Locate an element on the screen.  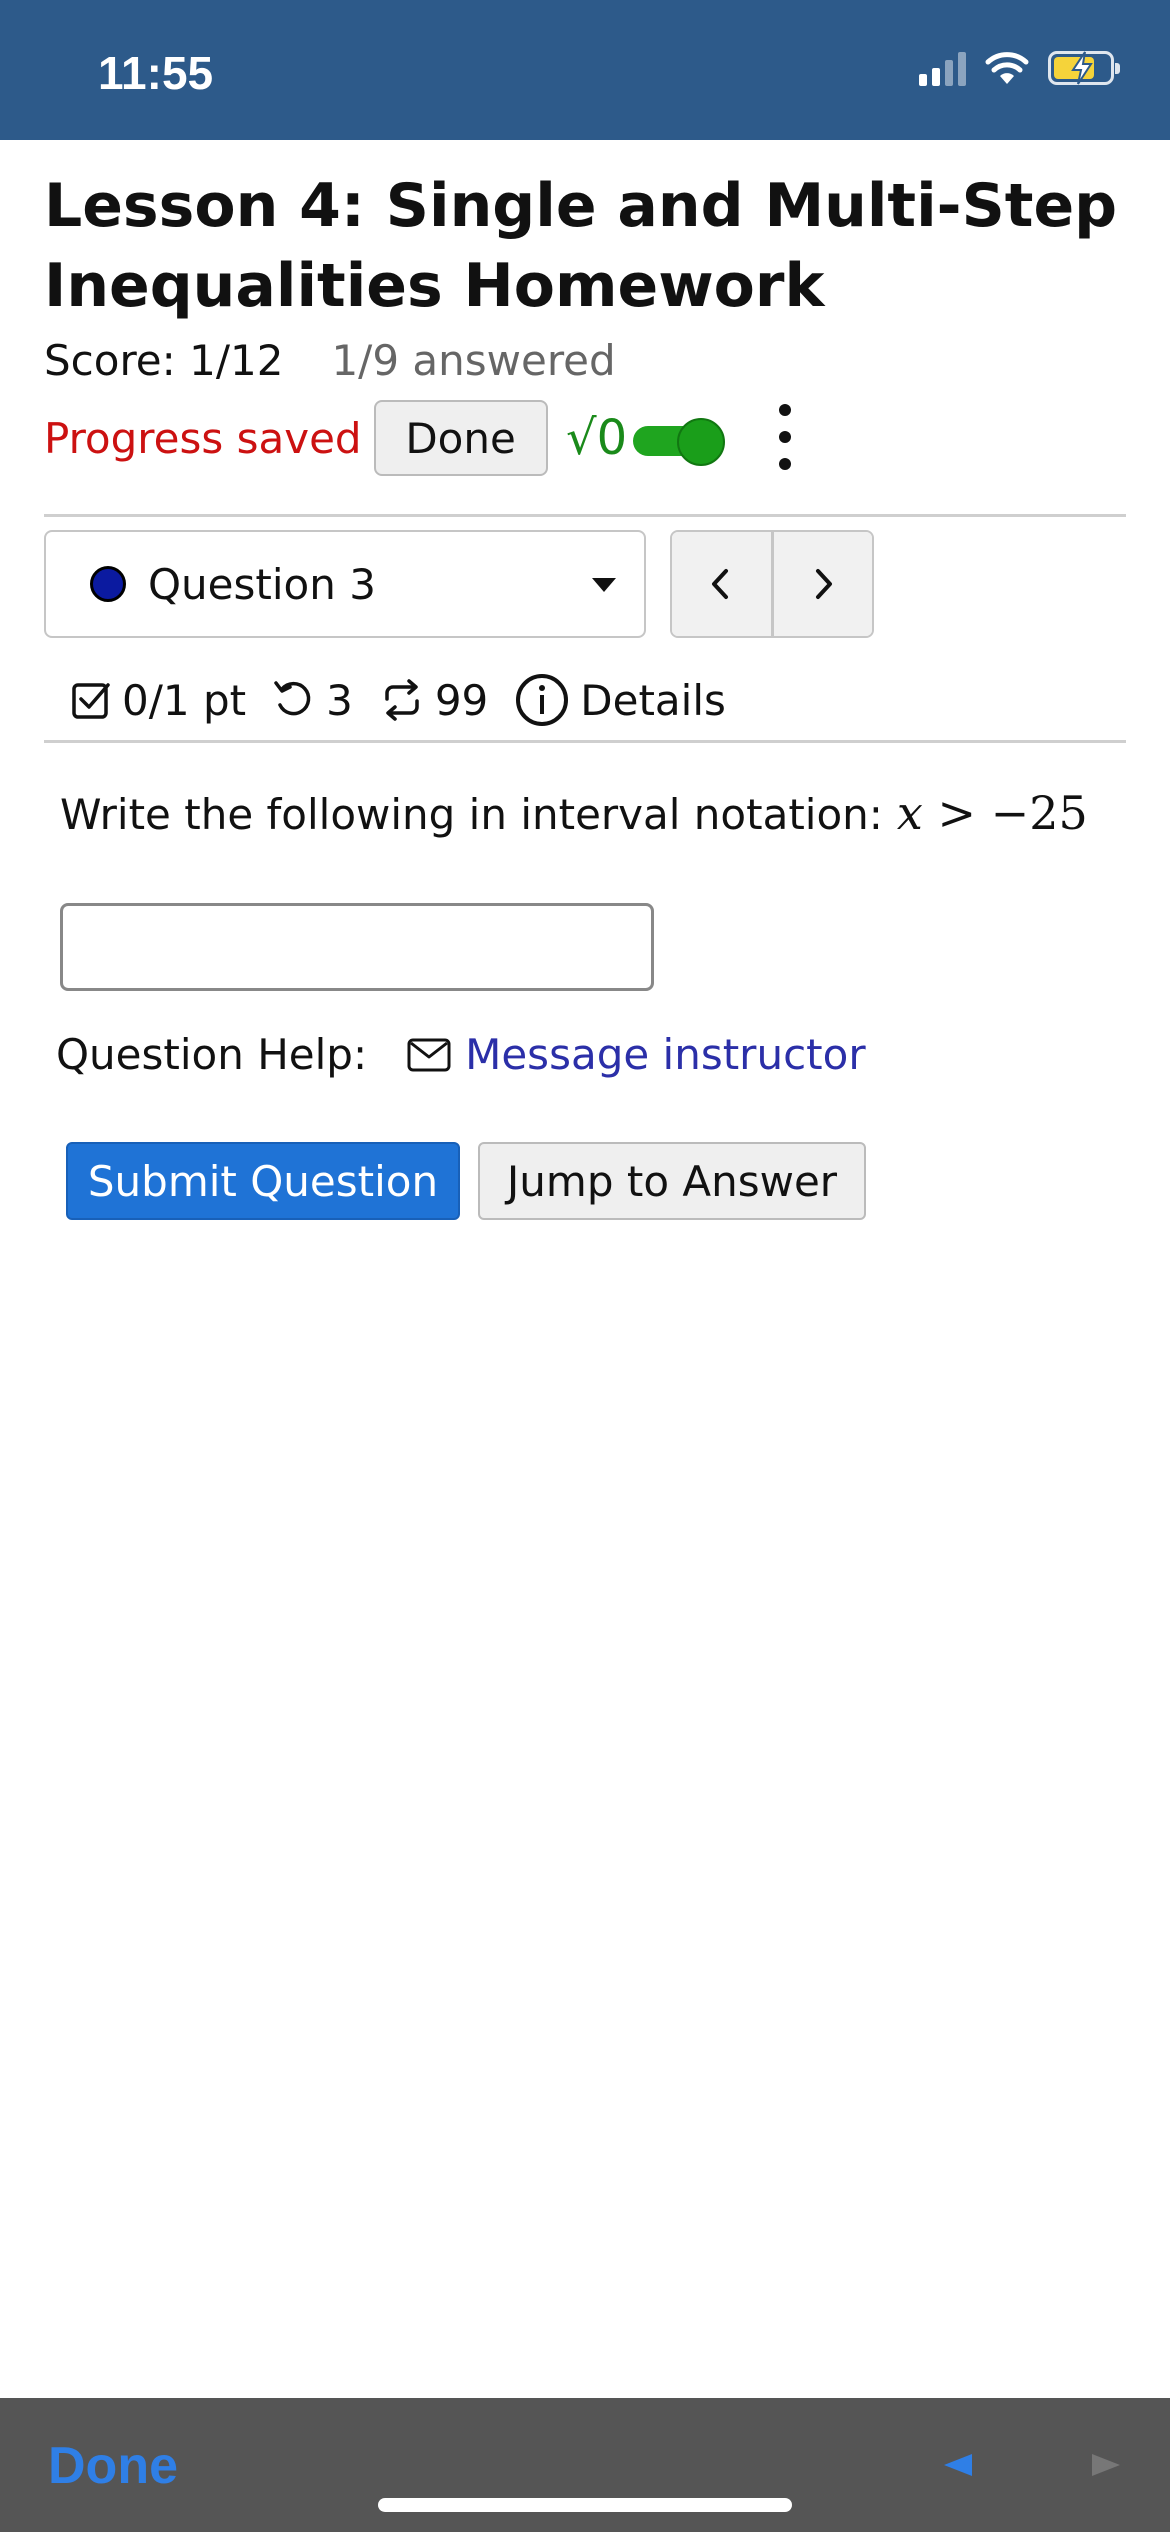
question-meta: 0/1 pt 3 99 Details is located at coordinates (411, 700).